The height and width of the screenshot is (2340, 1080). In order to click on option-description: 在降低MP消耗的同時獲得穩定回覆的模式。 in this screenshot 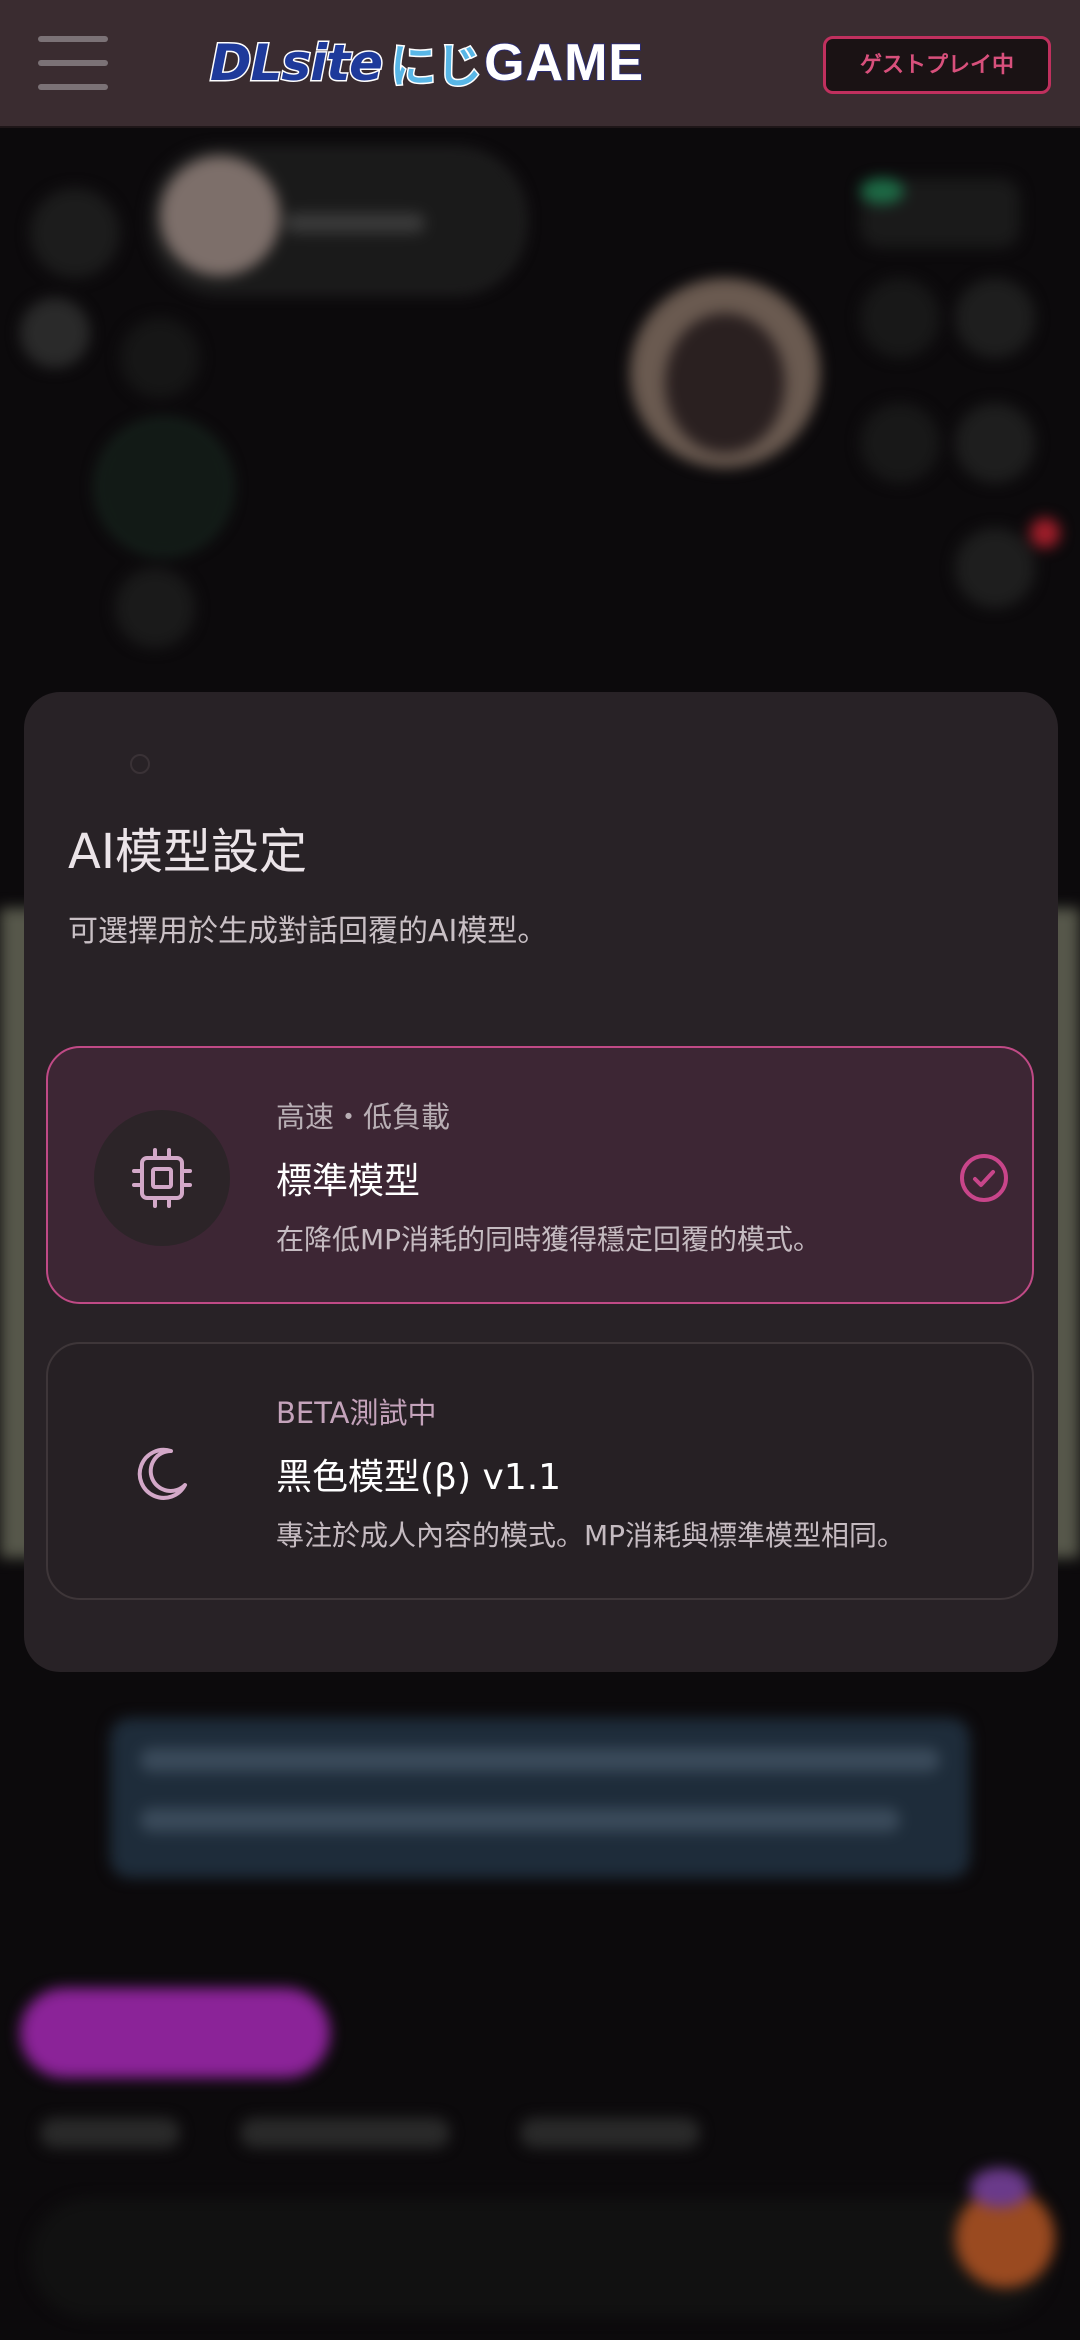, I will do `click(549, 1239)`.